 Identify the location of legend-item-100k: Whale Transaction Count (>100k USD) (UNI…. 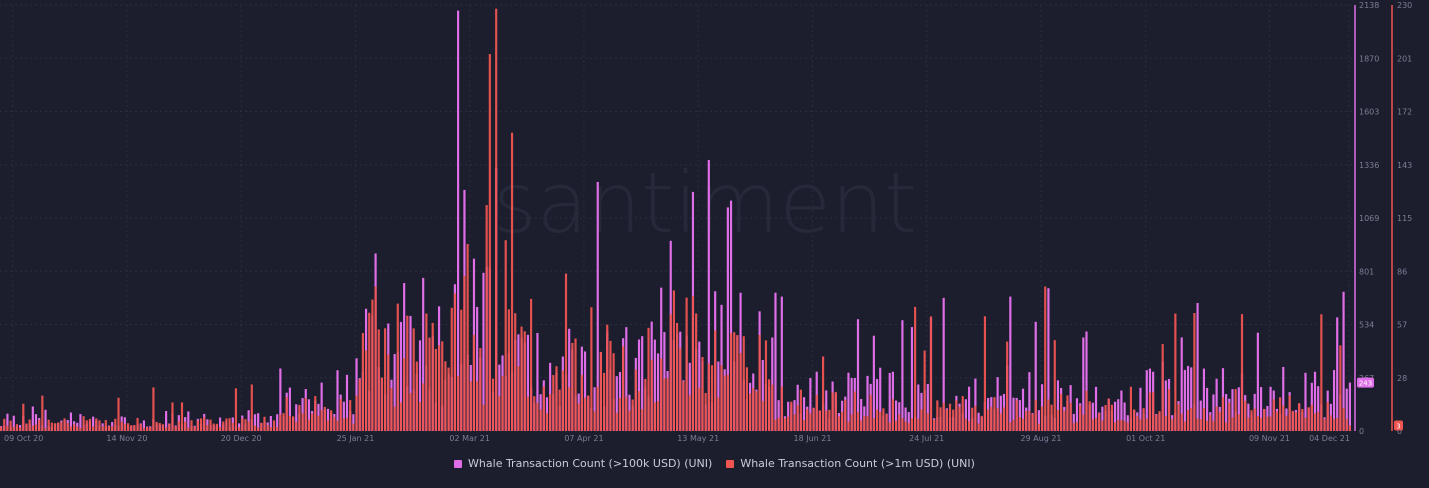
(583, 463).